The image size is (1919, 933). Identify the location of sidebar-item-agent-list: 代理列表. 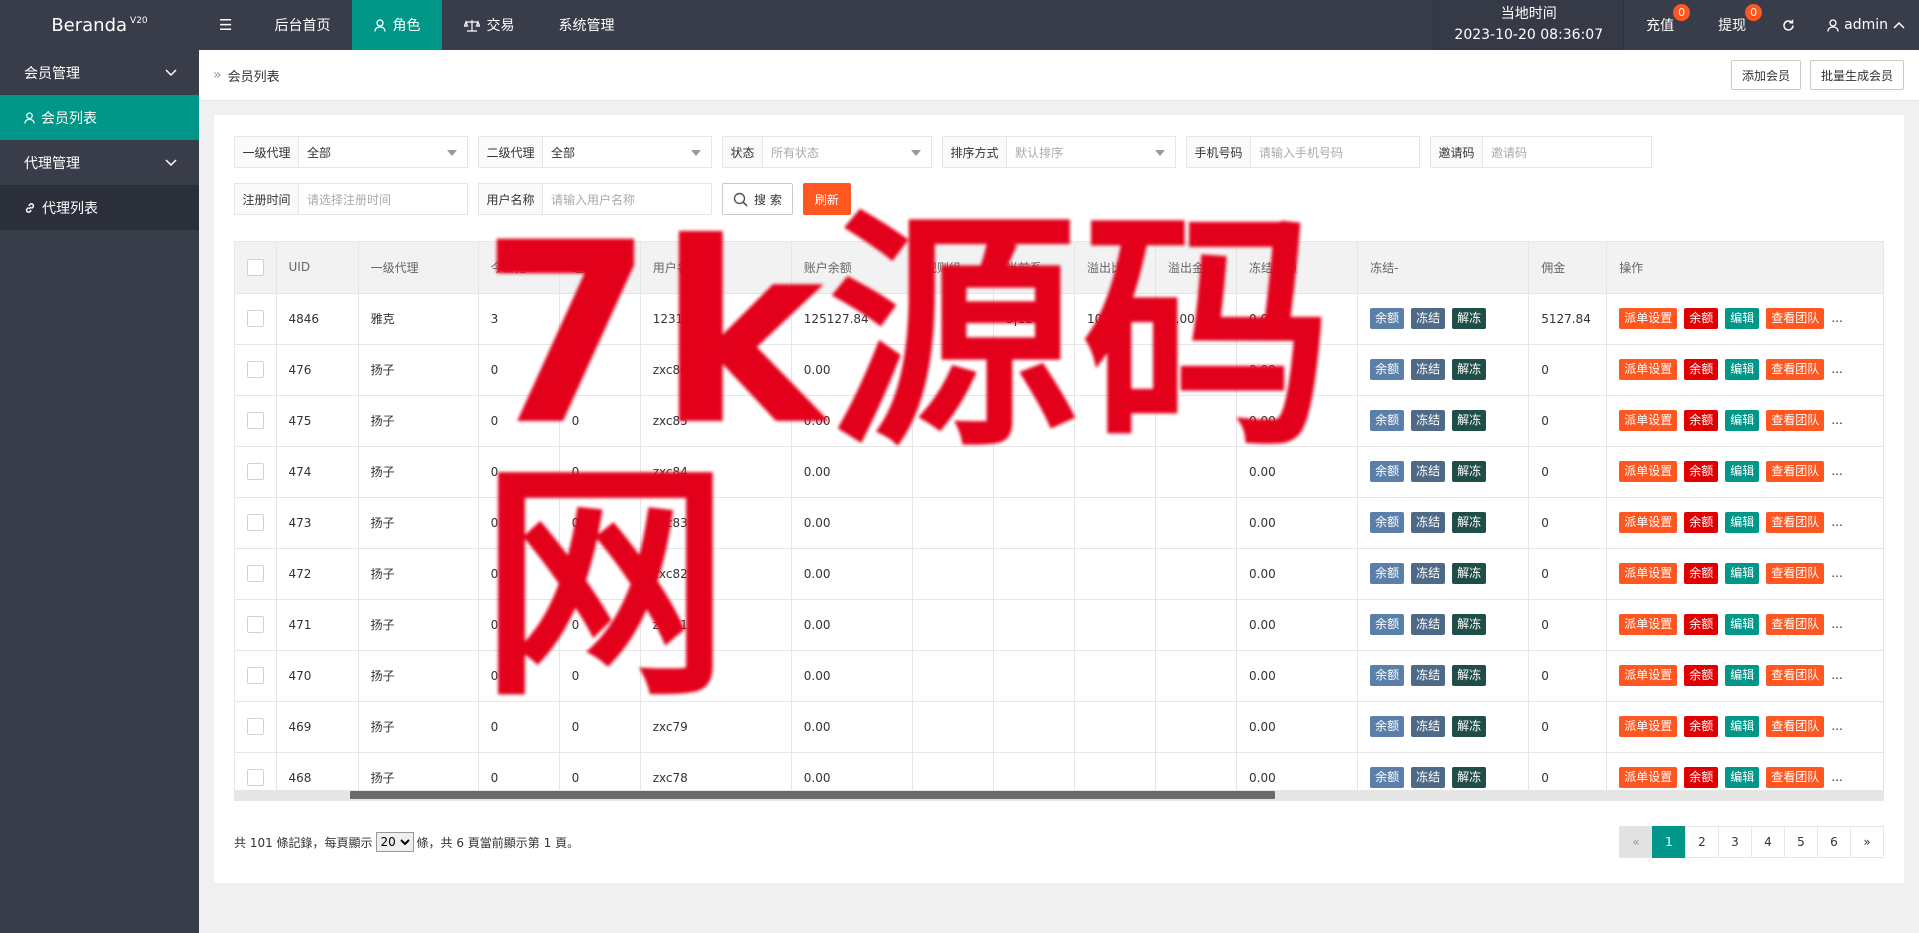
(99, 207).